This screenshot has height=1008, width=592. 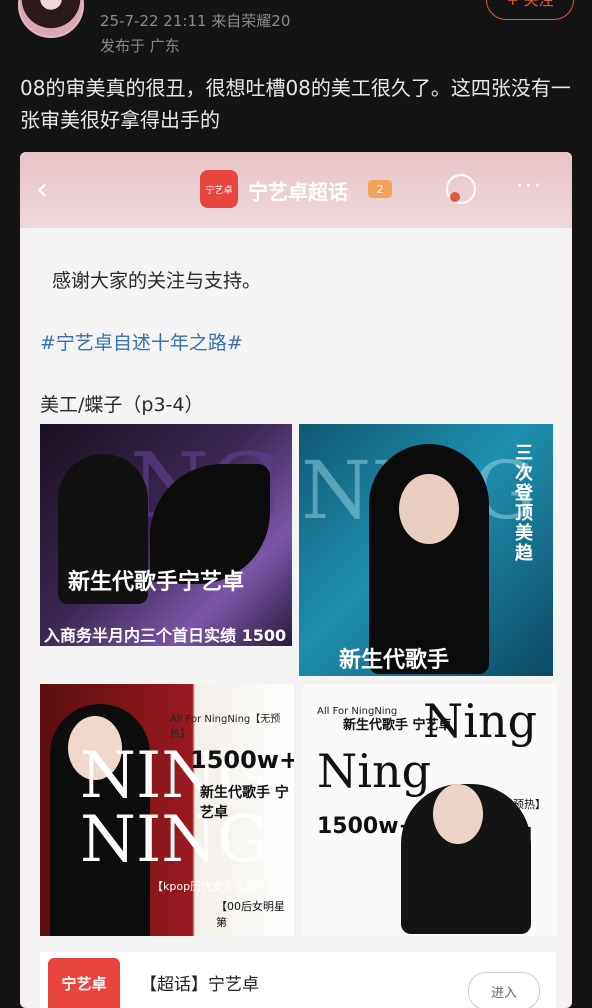 I want to click on hashtag-link: #宁艺卓自述十年之路#, so click(x=141, y=341).